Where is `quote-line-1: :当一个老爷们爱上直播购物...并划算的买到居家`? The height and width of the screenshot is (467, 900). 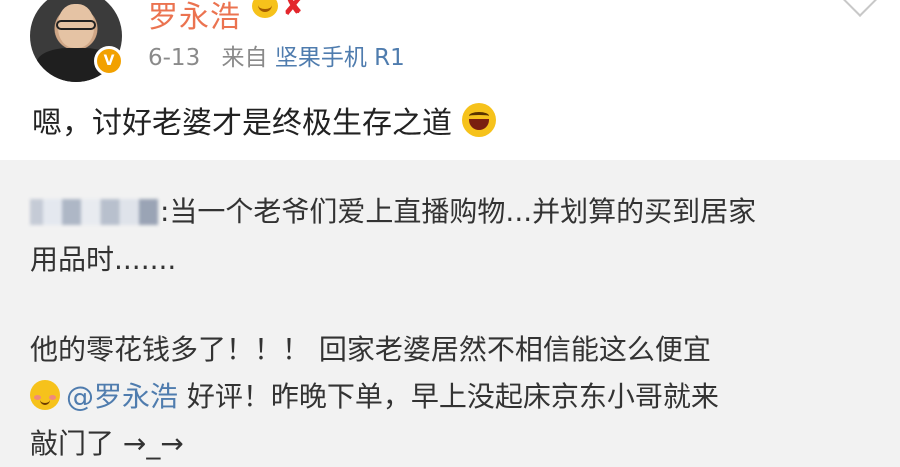 quote-line-1: :当一个老爷们爱上直播购物...并划算的买到居家 is located at coordinates (393, 210).